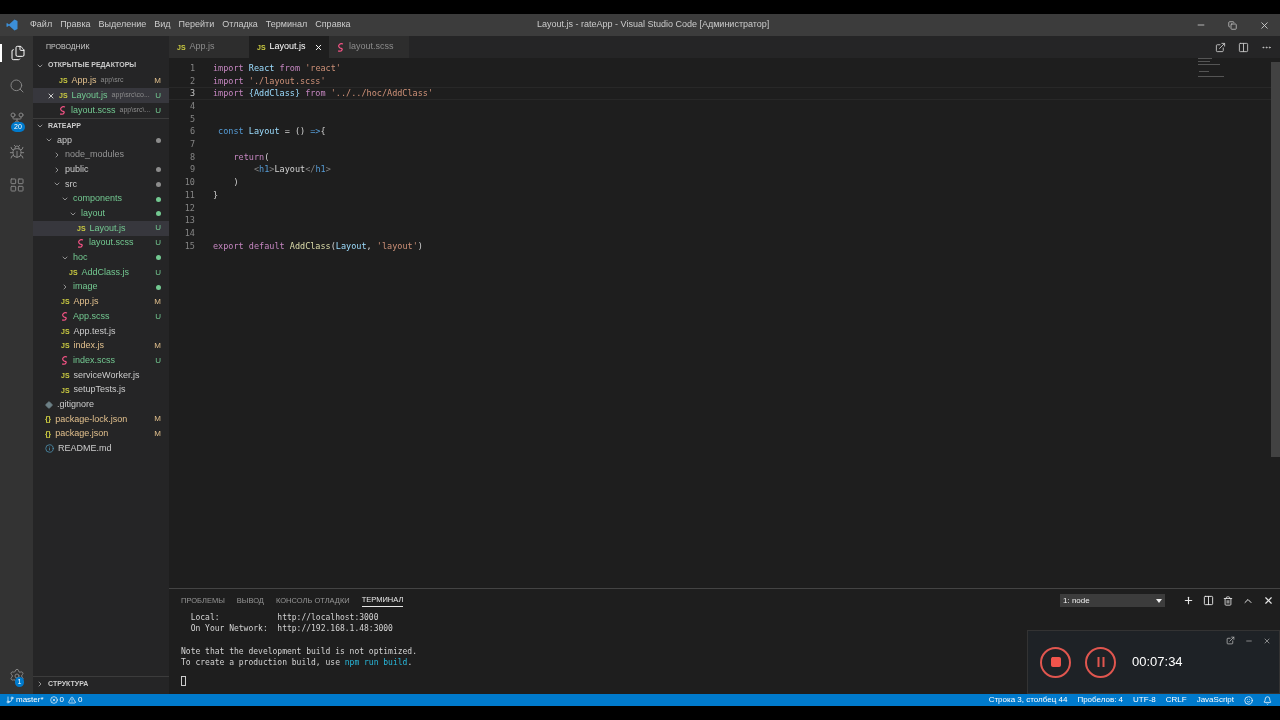 The height and width of the screenshot is (720, 1280). Describe the element at coordinates (16, 86) in the screenshot. I see `search-icon` at that location.